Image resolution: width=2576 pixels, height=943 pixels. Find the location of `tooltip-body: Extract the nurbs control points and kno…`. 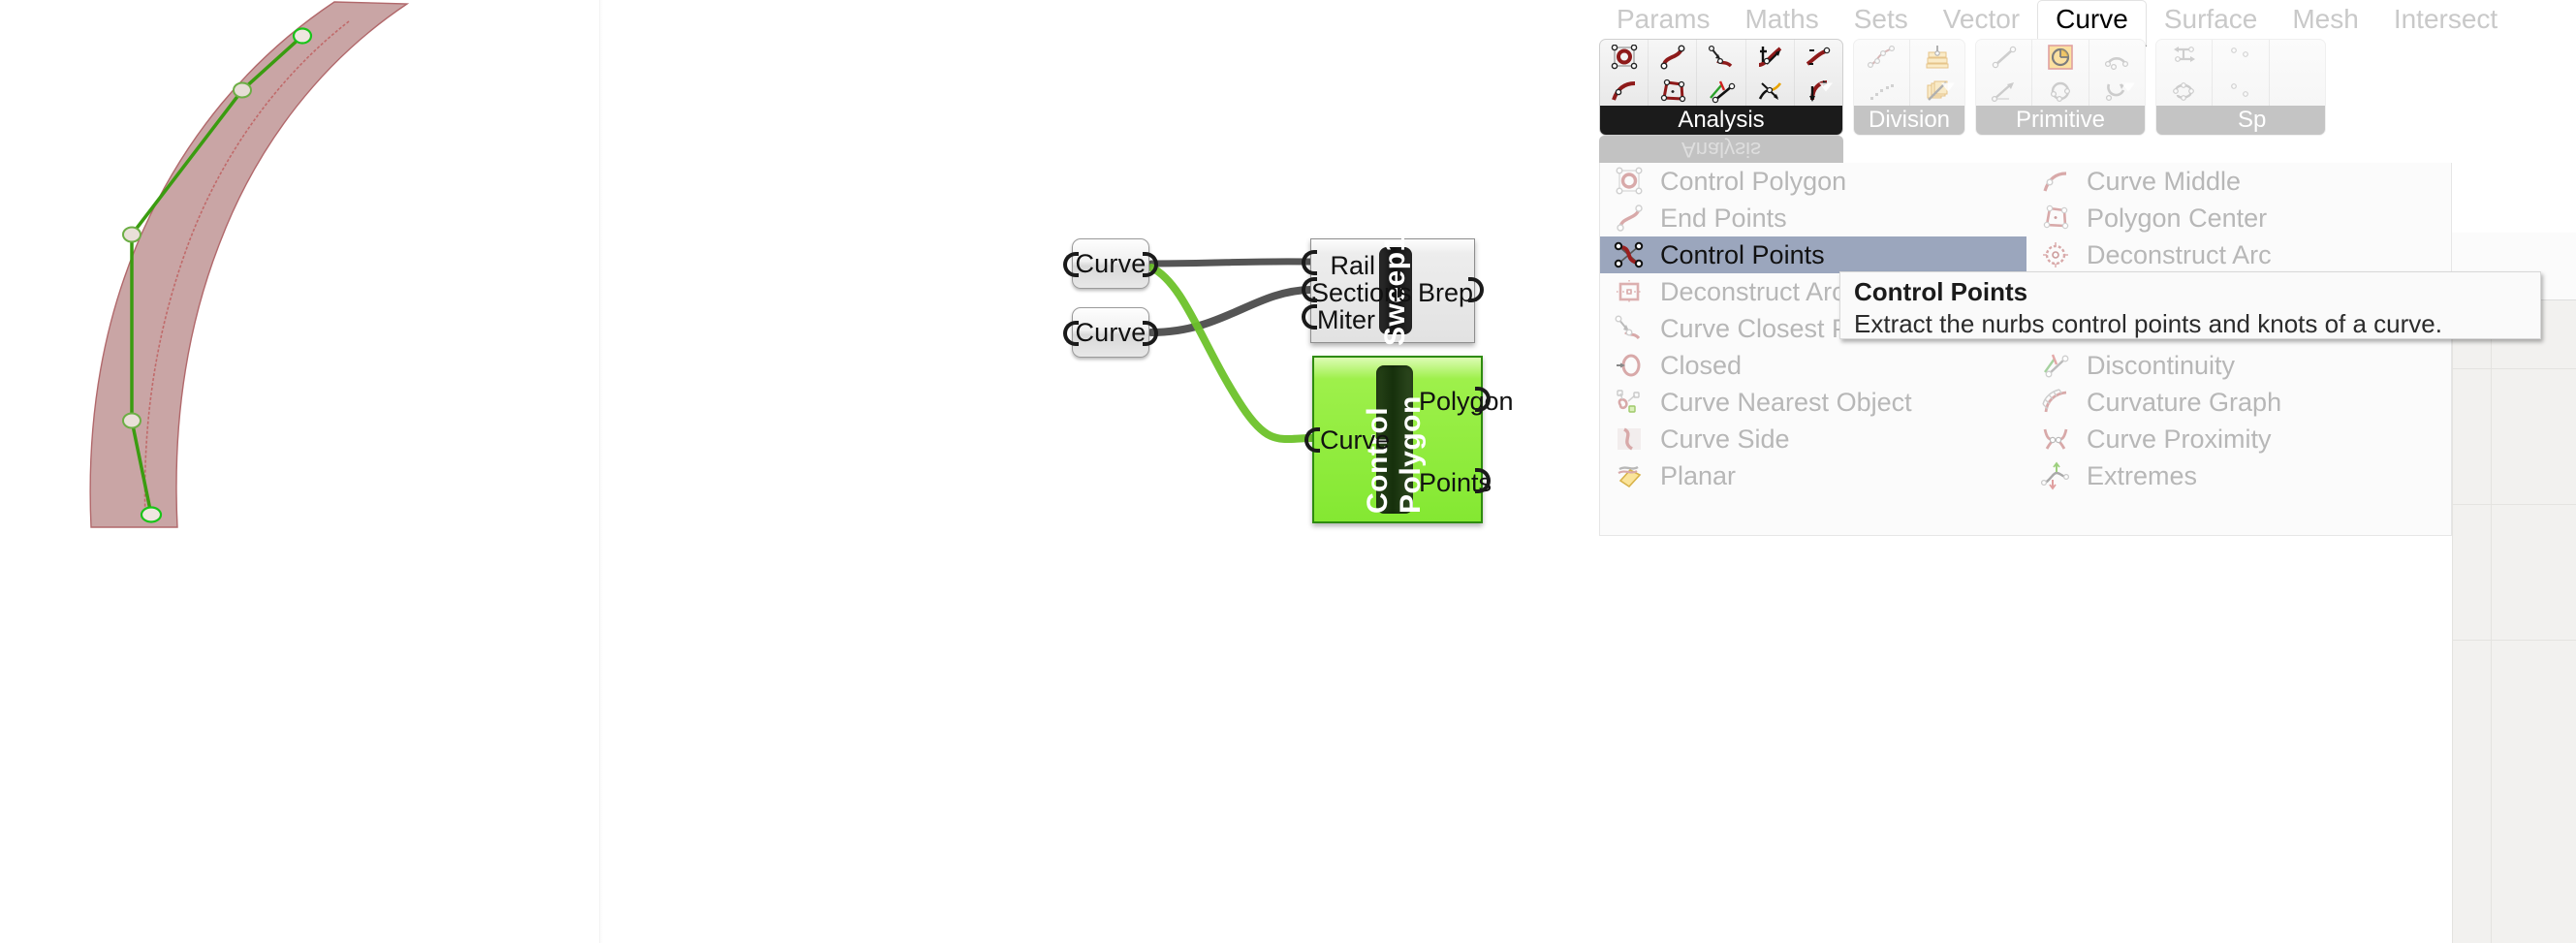

tooltip-body: Extract the nurbs control points and kno… is located at coordinates (2148, 323).